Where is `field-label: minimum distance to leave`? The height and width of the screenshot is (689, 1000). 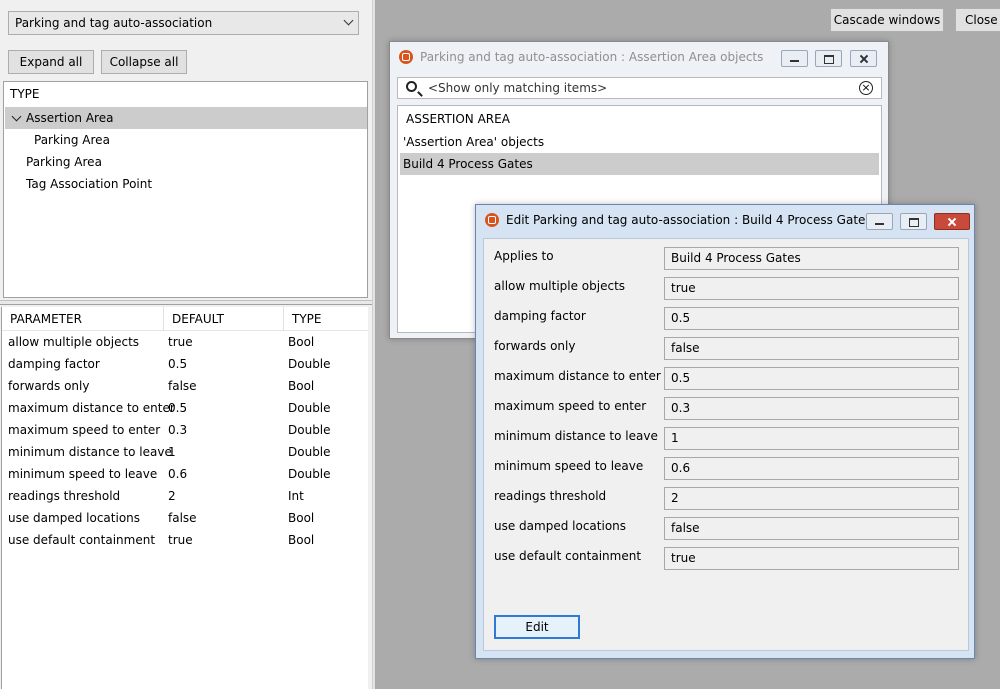
field-label: minimum distance to leave is located at coordinates (576, 436).